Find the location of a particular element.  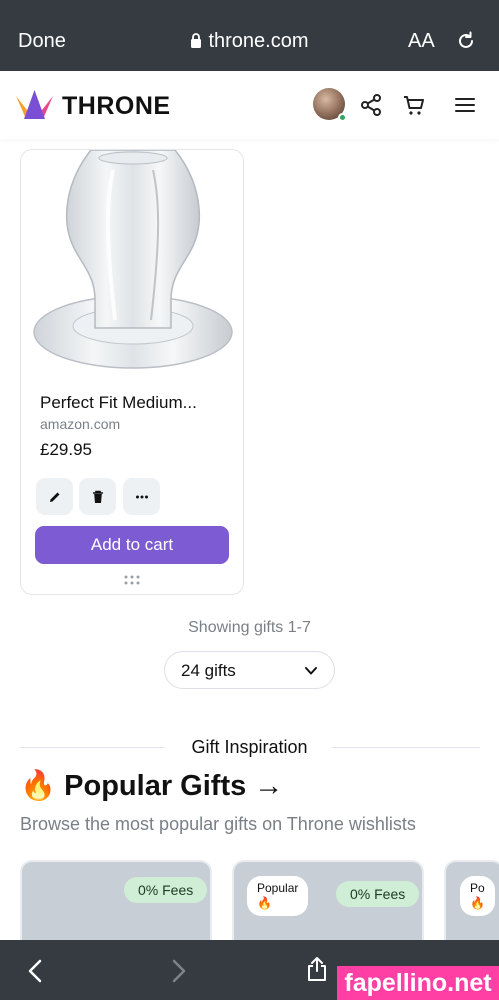

watermark: fapellino.net is located at coordinates (418, 983).